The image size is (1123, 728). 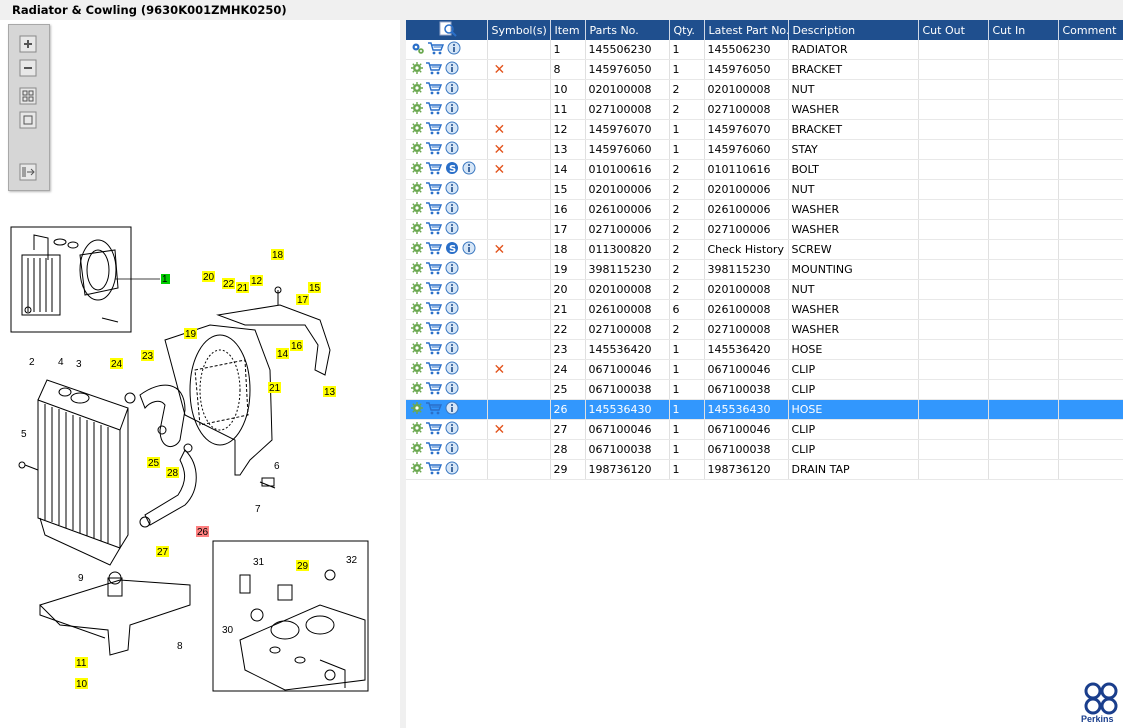 What do you see at coordinates (764, 289) in the screenshot?
I see `table-row: 20 020100008 2 020100008 NUT` at bounding box center [764, 289].